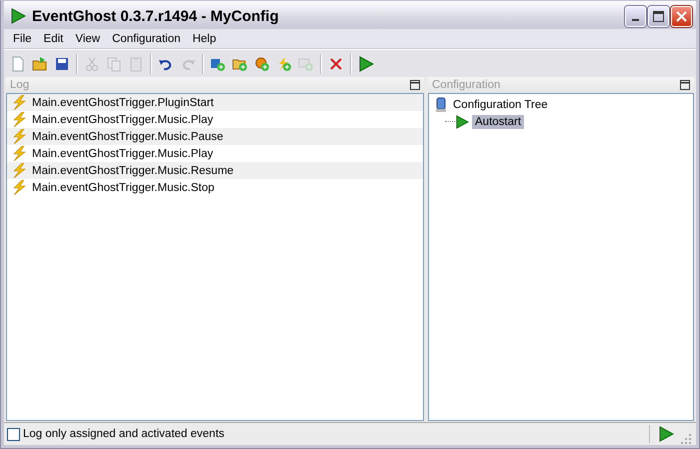 This screenshot has height=449, width=700. What do you see at coordinates (54, 38) in the screenshot?
I see `menu-item: Edit` at bounding box center [54, 38].